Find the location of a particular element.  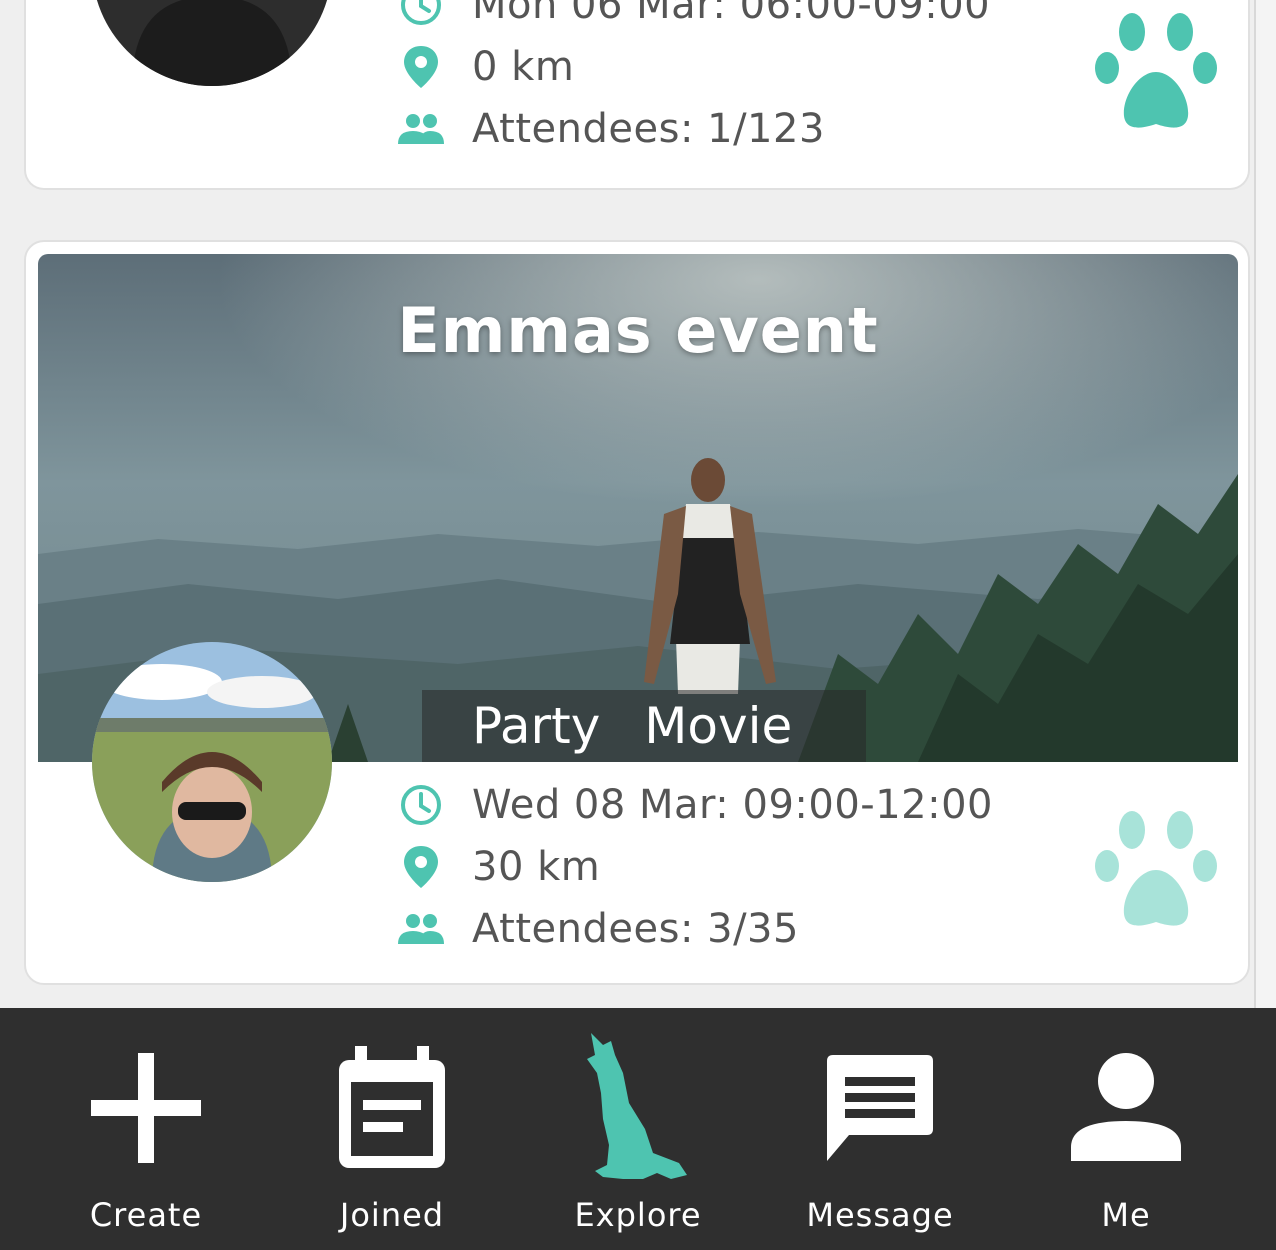

event-title: Emmas event is located at coordinates (638, 330).